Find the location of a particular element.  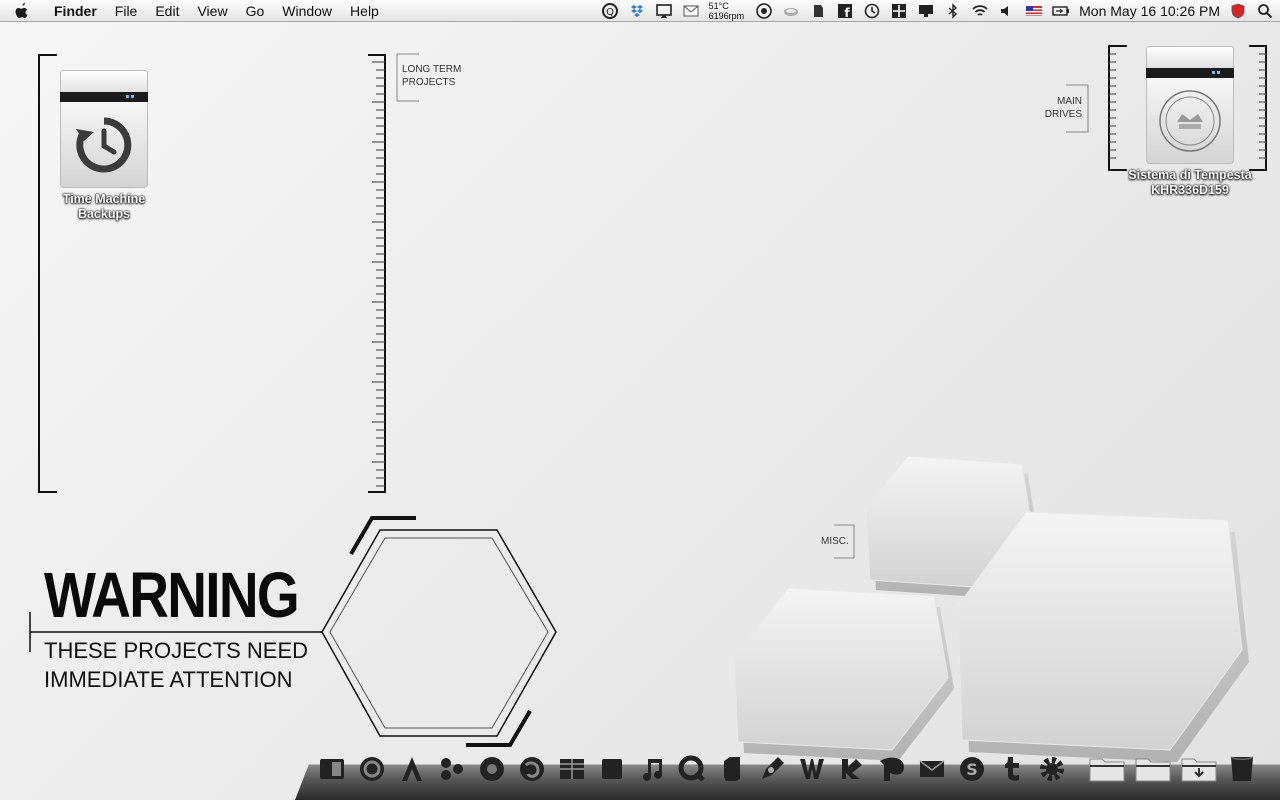

ruler-ticks is located at coordinates (378, 274).